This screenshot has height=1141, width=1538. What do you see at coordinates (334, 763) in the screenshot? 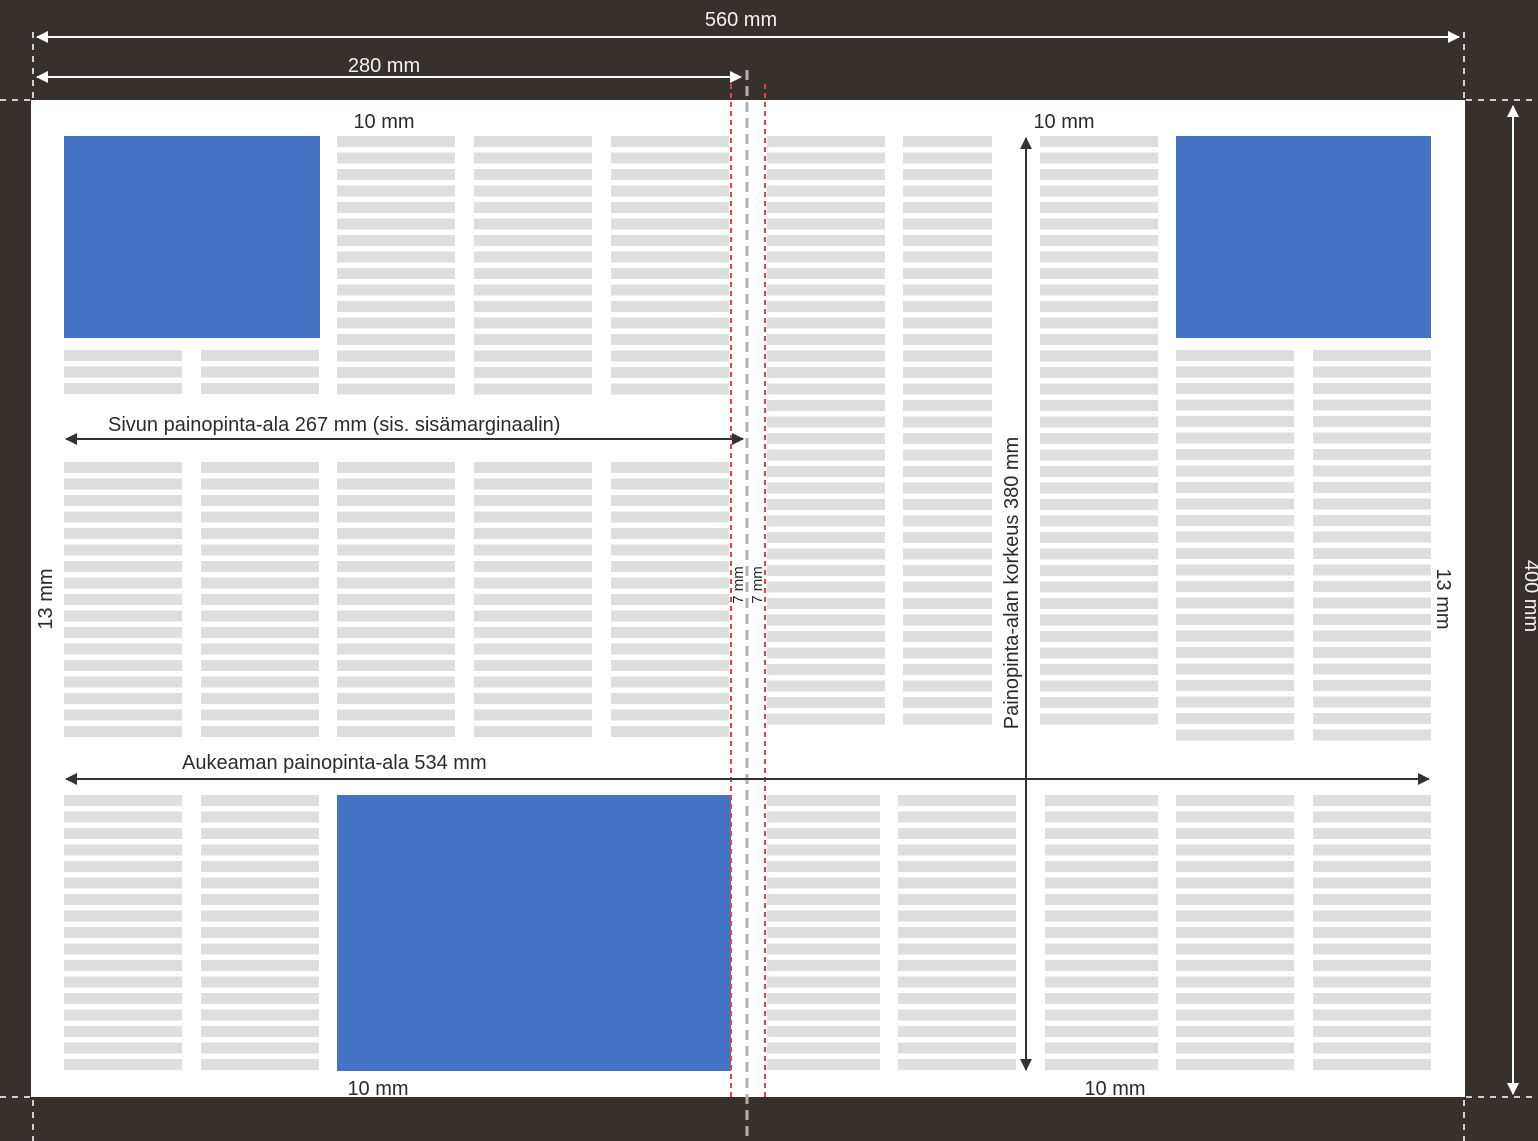
I see `spread-print-area-label: Aukeaman painopinta-ala 534 mm` at bounding box center [334, 763].